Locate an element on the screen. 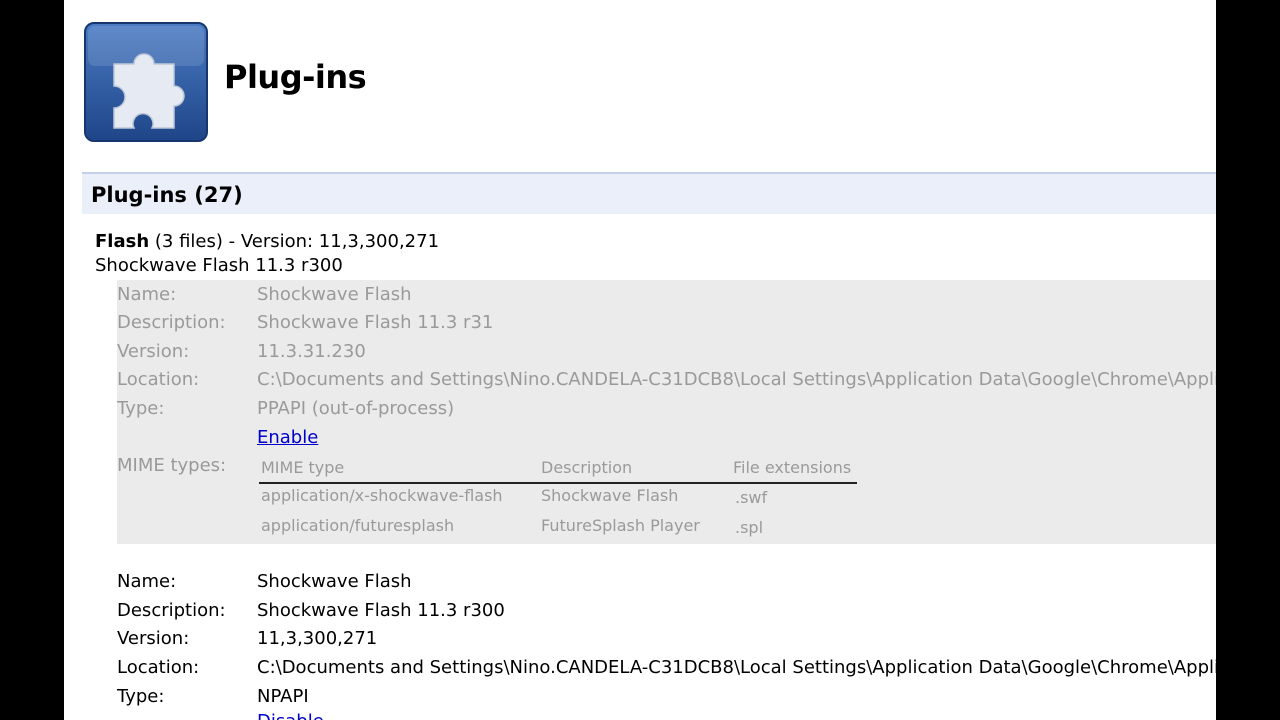 The width and height of the screenshot is (1280, 720). mime-header-extensions: File extensions is located at coordinates (792, 467).